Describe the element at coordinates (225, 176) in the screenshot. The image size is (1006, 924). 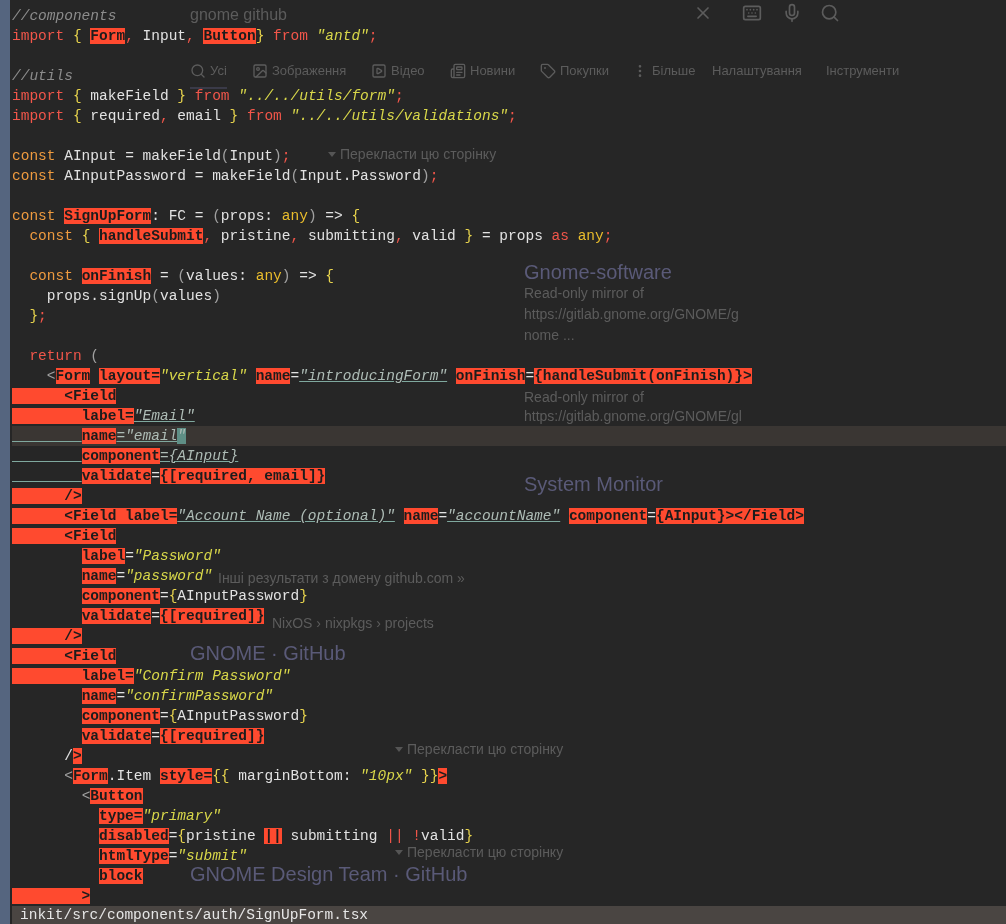
I see `code-line: const AInputPassword = makeField(Input.Password);` at that location.